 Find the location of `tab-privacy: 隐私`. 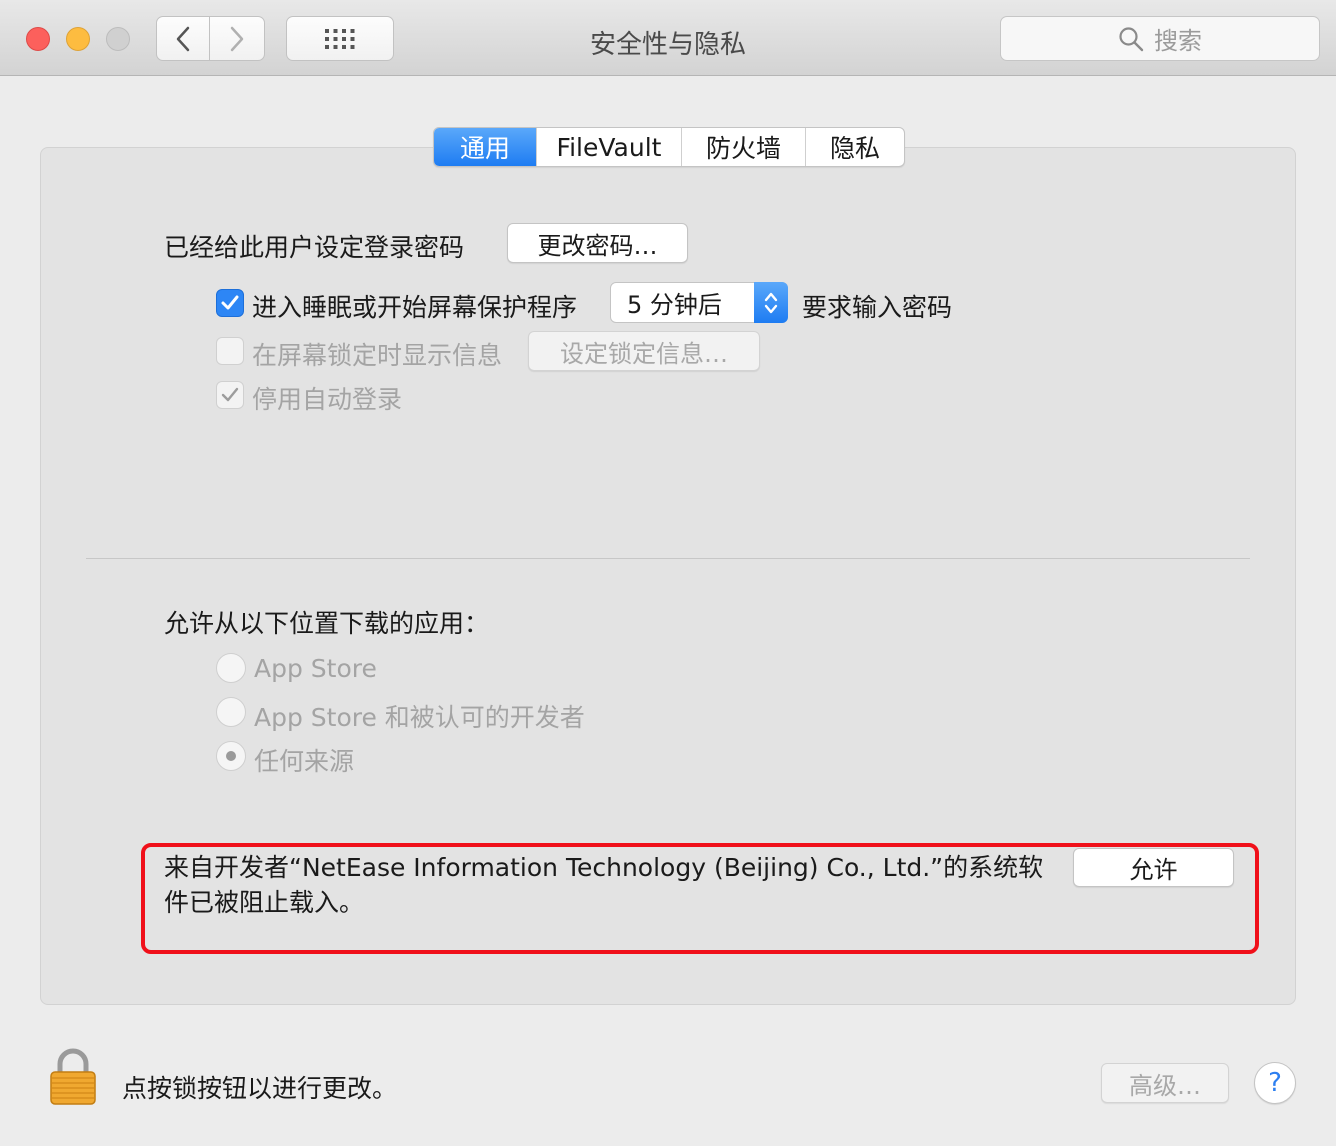

tab-privacy: 隐私 is located at coordinates (854, 147).